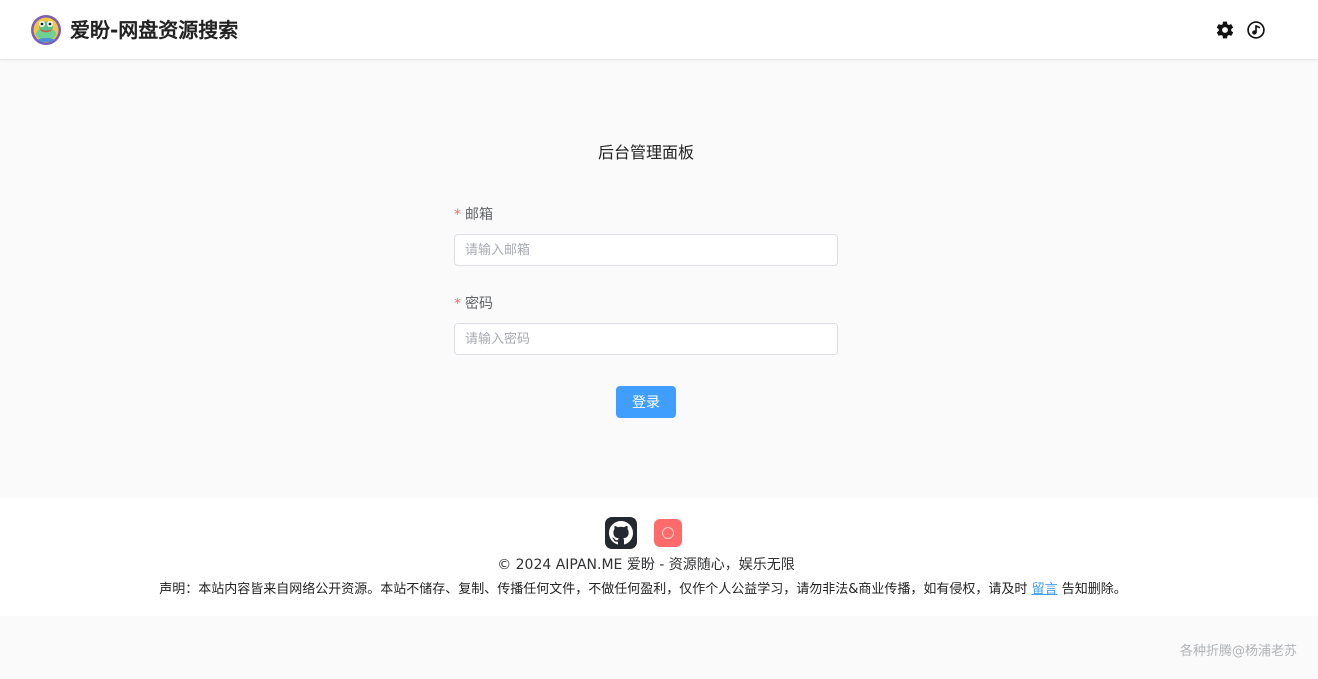 The height and width of the screenshot is (679, 1318). Describe the element at coordinates (646, 339) in the screenshot. I see `password-input` at that location.